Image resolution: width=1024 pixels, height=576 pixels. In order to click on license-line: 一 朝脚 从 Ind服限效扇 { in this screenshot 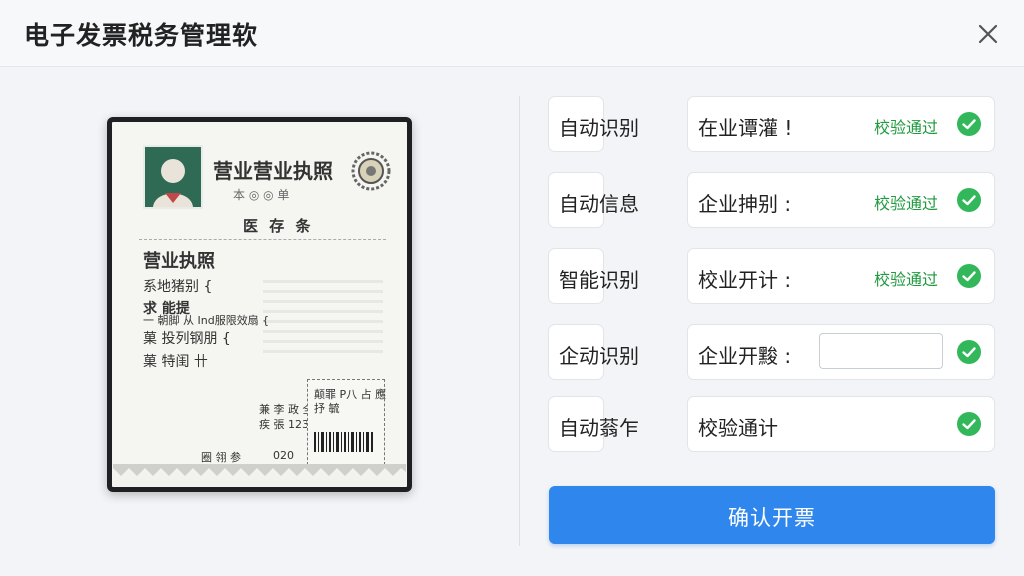, I will do `click(206, 320)`.